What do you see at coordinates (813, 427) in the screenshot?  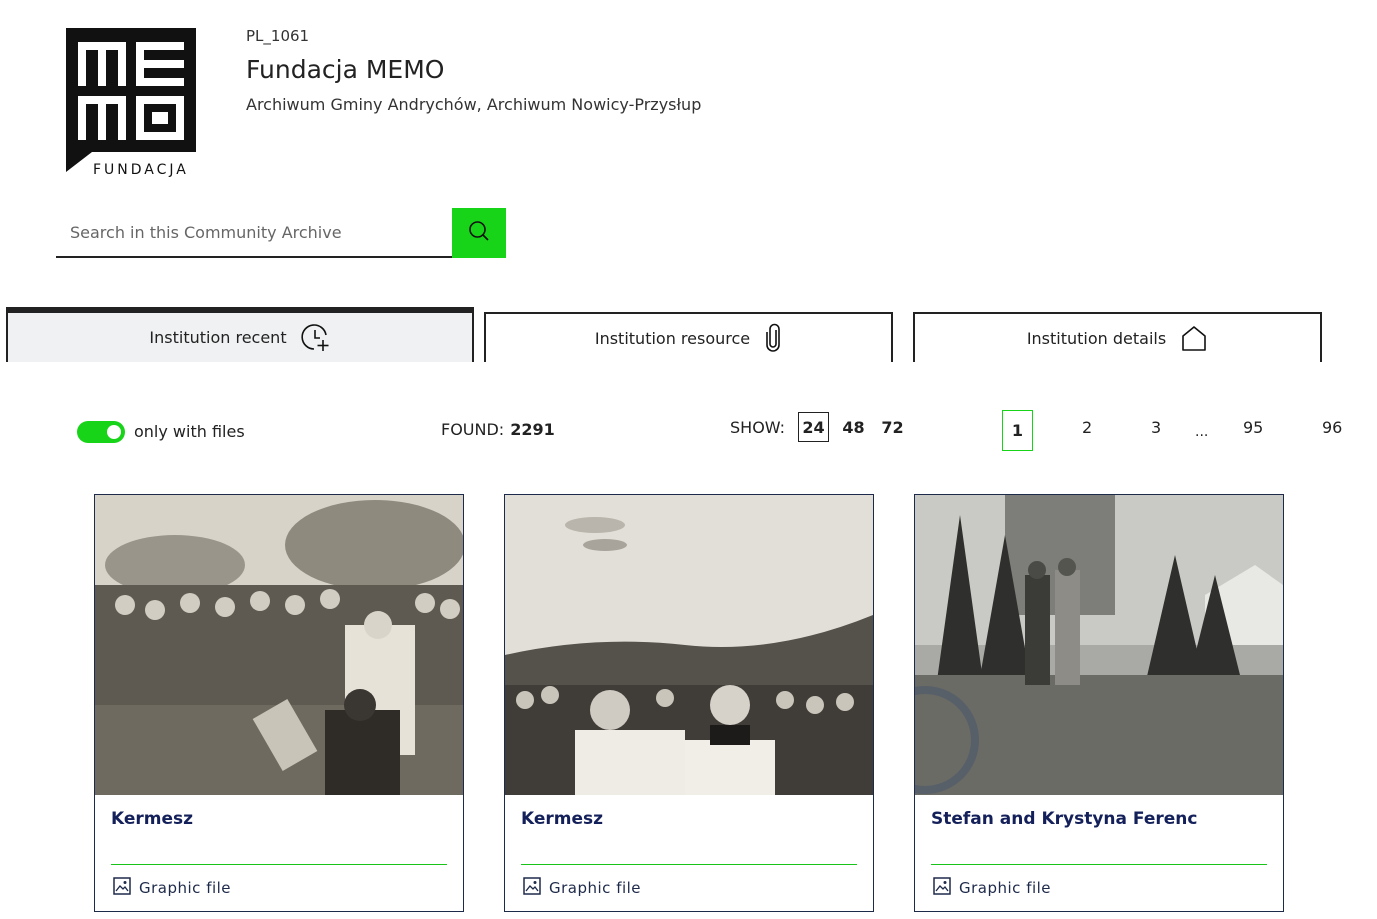 I see `per-page-24: 24` at bounding box center [813, 427].